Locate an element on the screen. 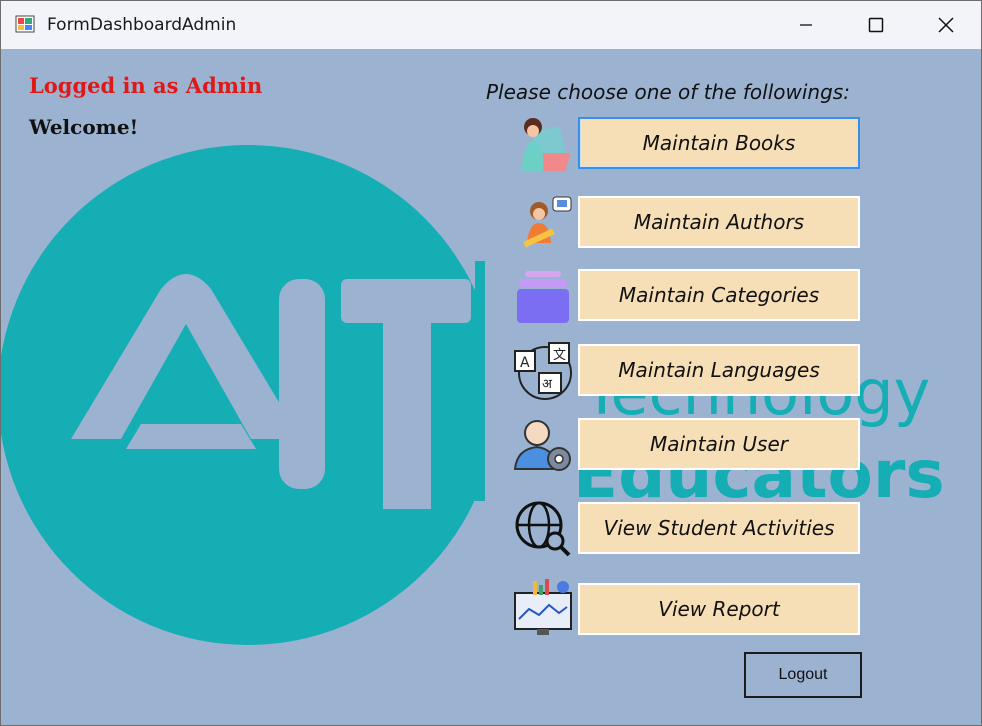 The image size is (982, 726). welcome-label: Welcome! is located at coordinates (84, 127).